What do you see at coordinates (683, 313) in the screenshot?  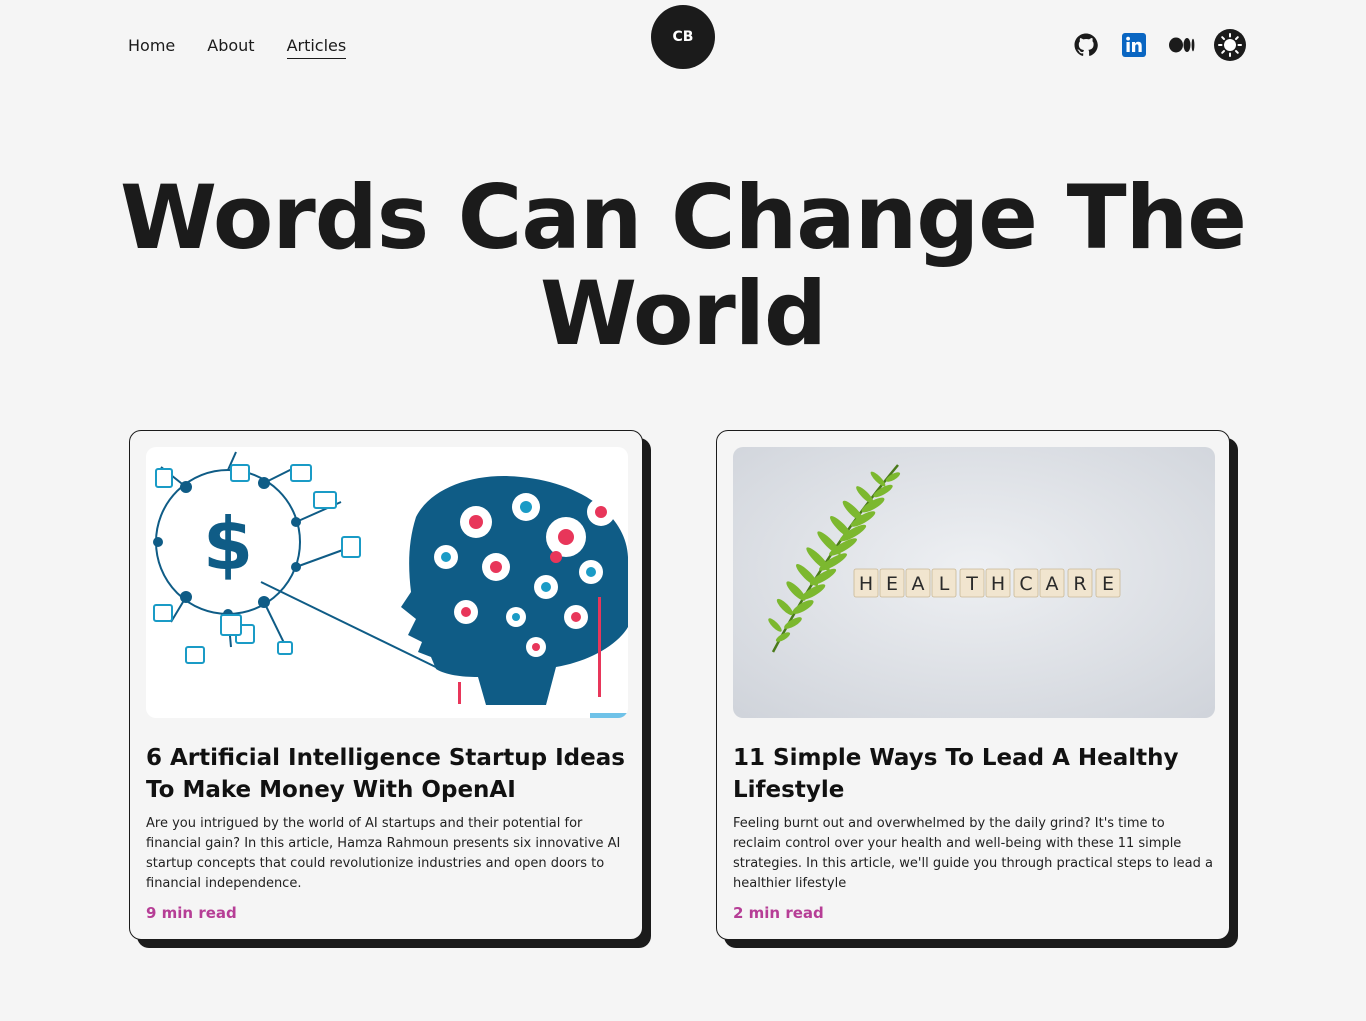 I see `page-title-line2: World` at bounding box center [683, 313].